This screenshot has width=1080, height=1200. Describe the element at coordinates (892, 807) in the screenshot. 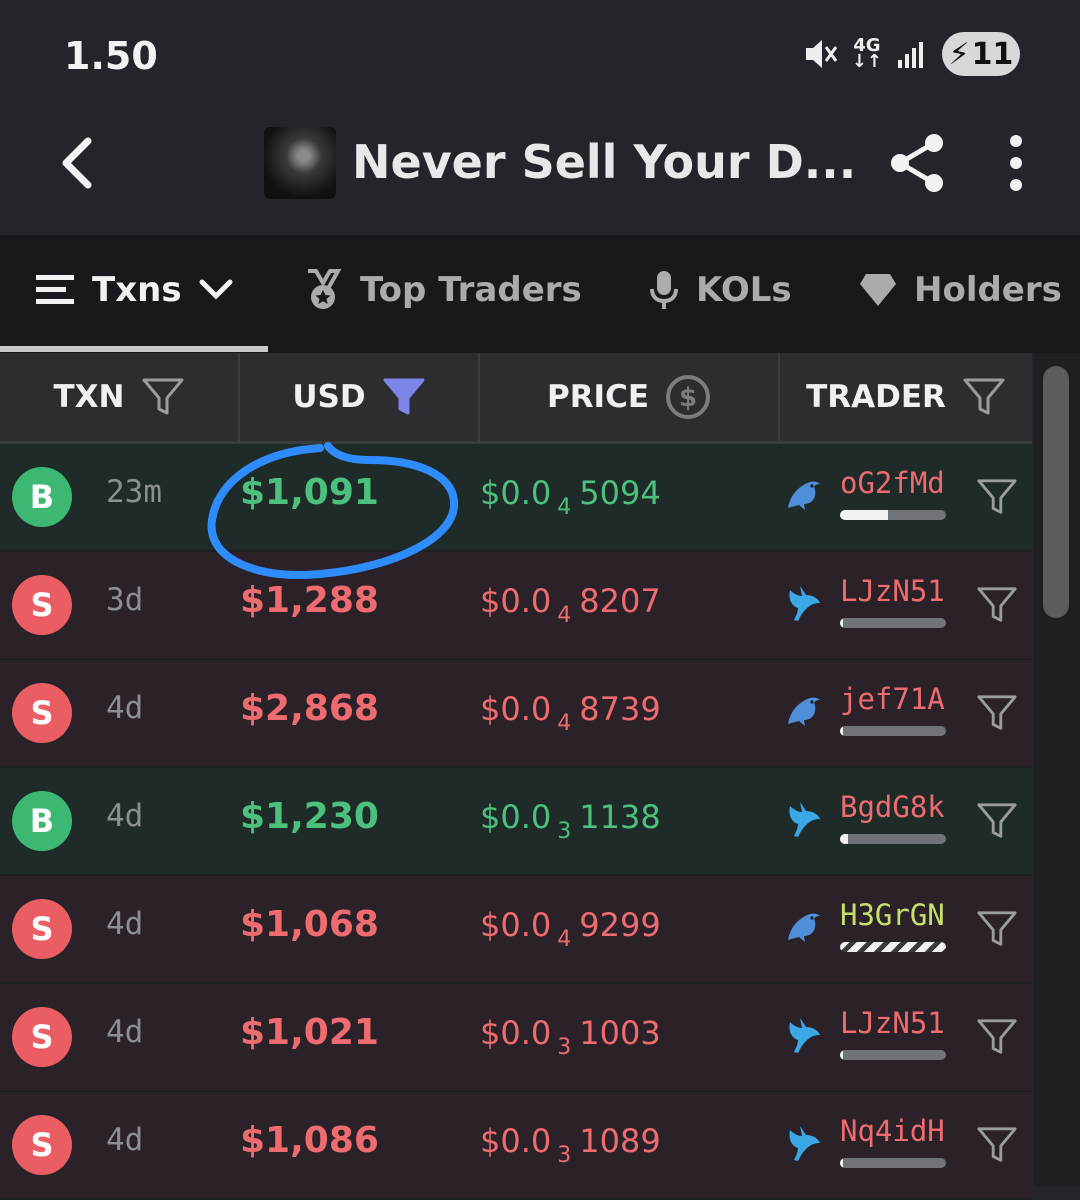

I see `trader-address: BgdG8k` at that location.